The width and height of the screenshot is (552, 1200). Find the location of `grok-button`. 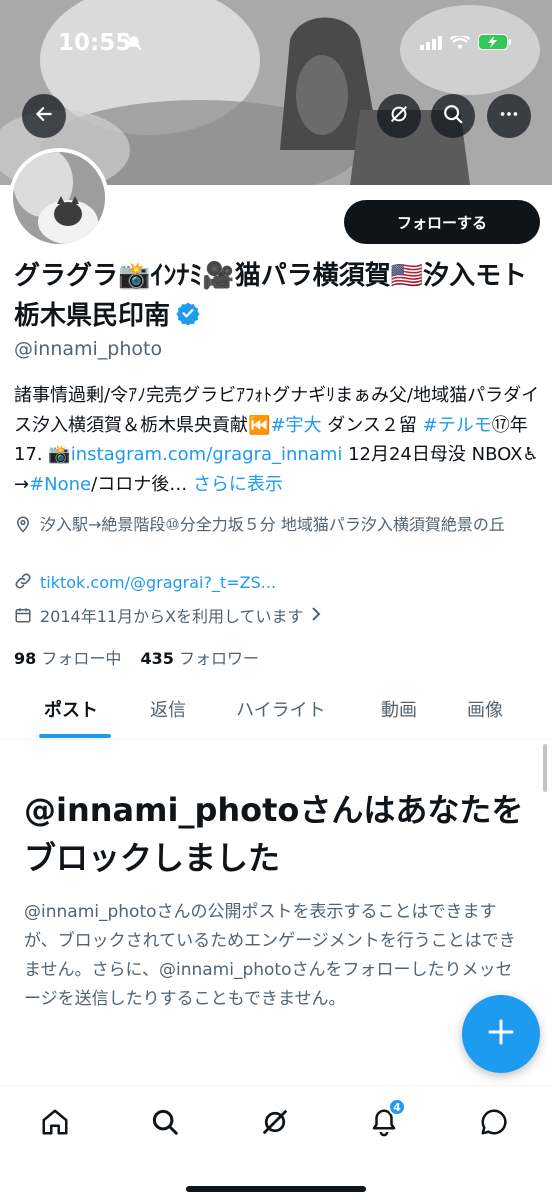

grok-button is located at coordinates (399, 116).